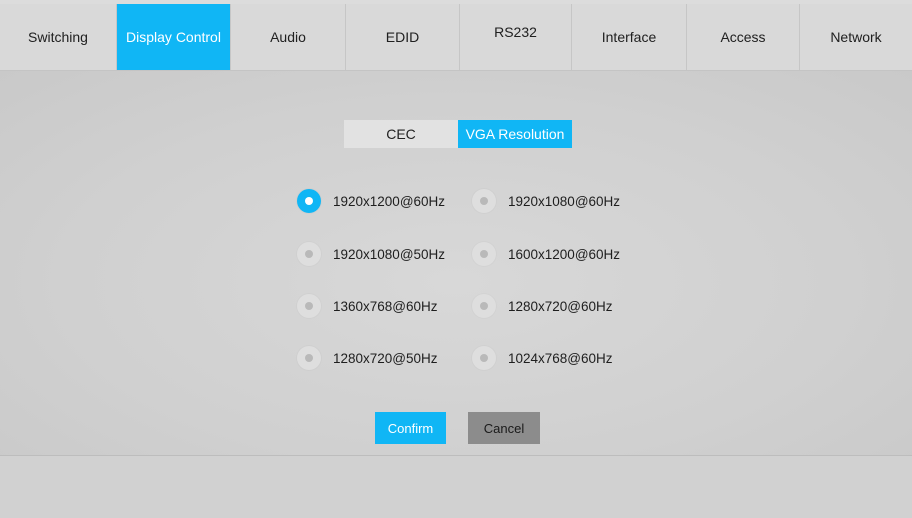 The width and height of the screenshot is (912, 518). I want to click on subtab-label: VGA Resolution, so click(515, 134).